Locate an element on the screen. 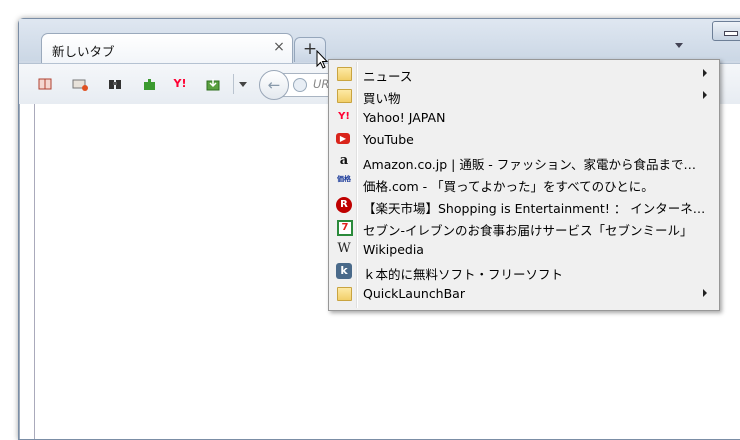 Image resolution: width=740 pixels, height=440 pixels. amazon-icon: a is located at coordinates (344, 160).